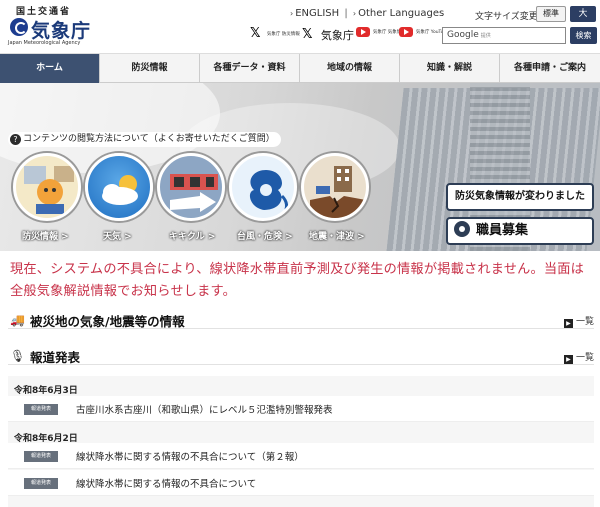  I want to click on social-x-jma: 𝕏 気象庁, so click(328, 36).